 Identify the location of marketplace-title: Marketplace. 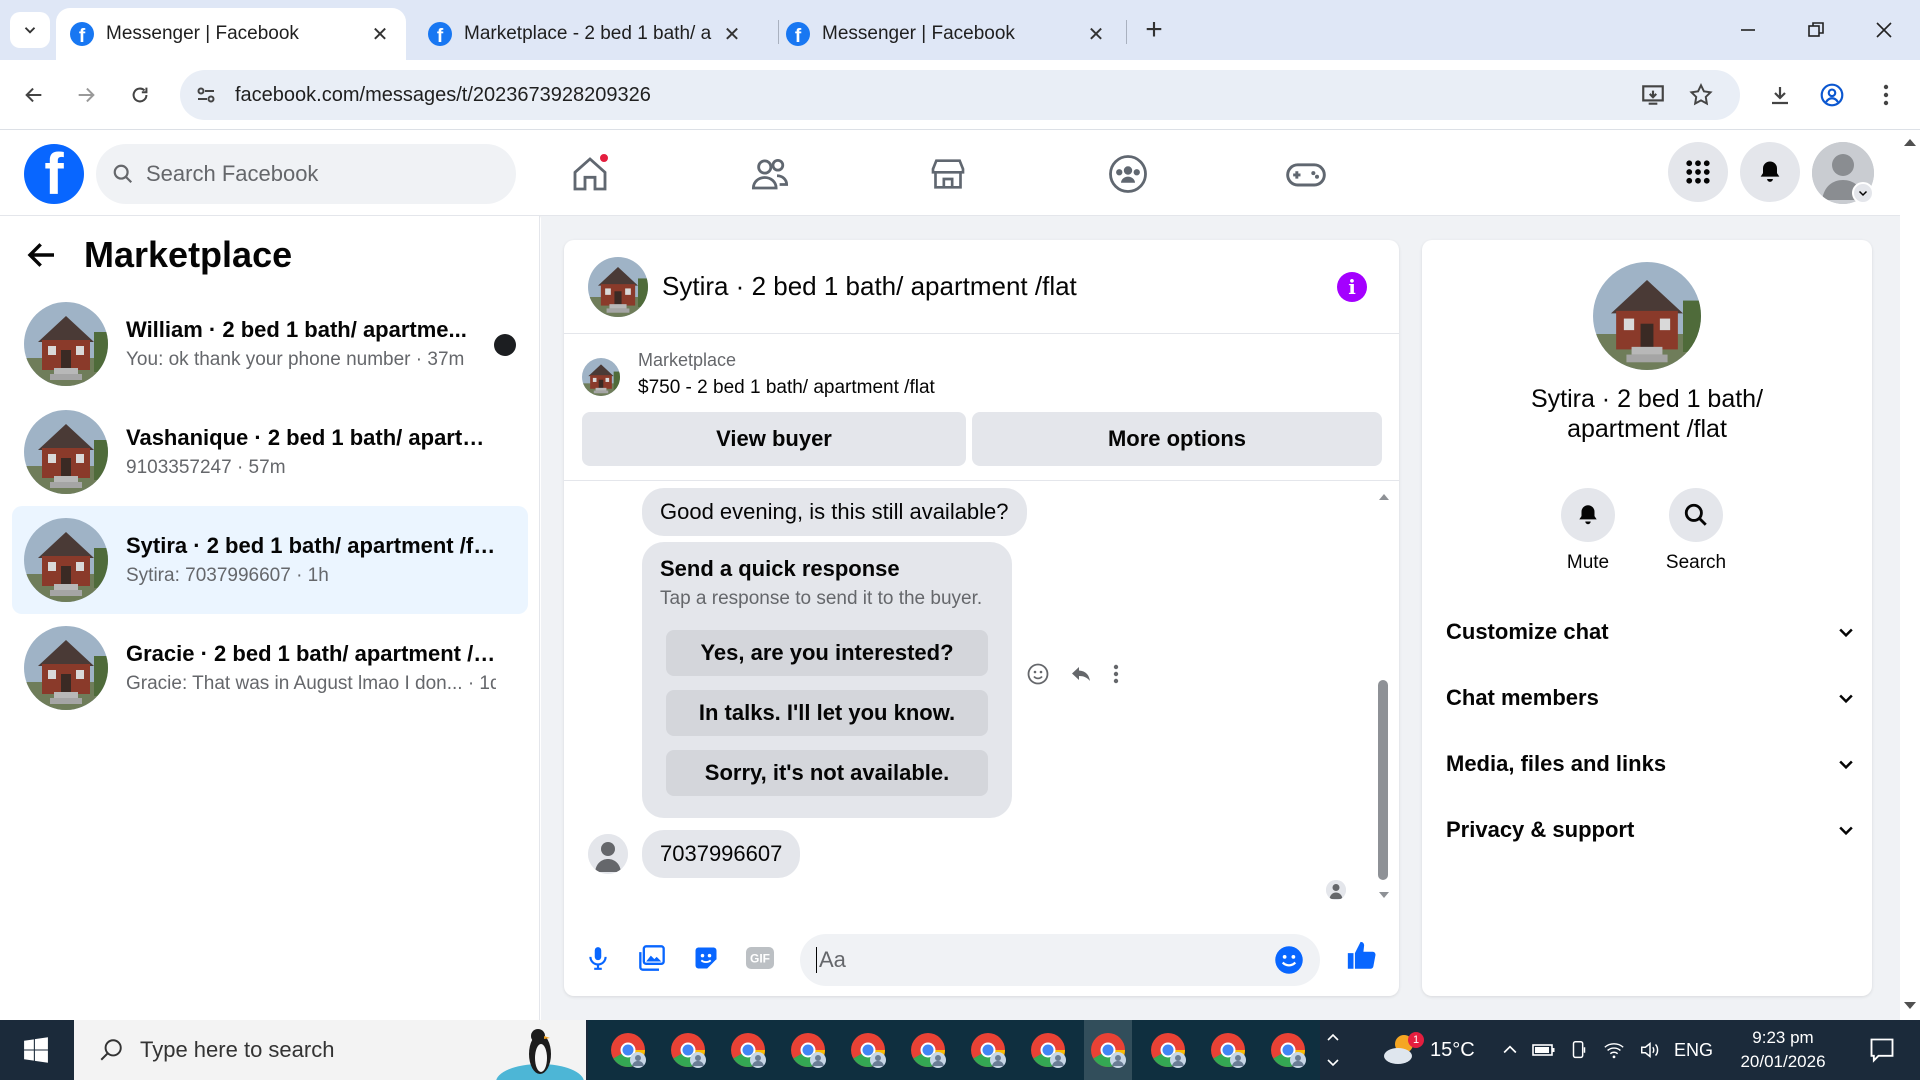
(188, 254).